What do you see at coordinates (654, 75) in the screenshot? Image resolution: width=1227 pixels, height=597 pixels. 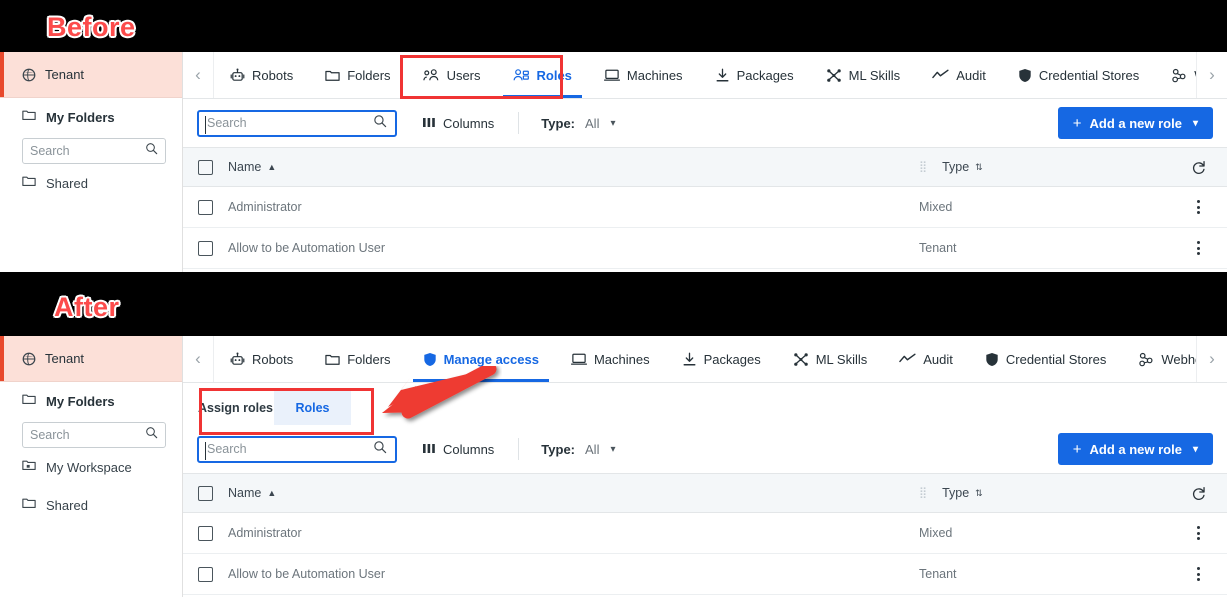 I see `tab-label: Machines` at bounding box center [654, 75].